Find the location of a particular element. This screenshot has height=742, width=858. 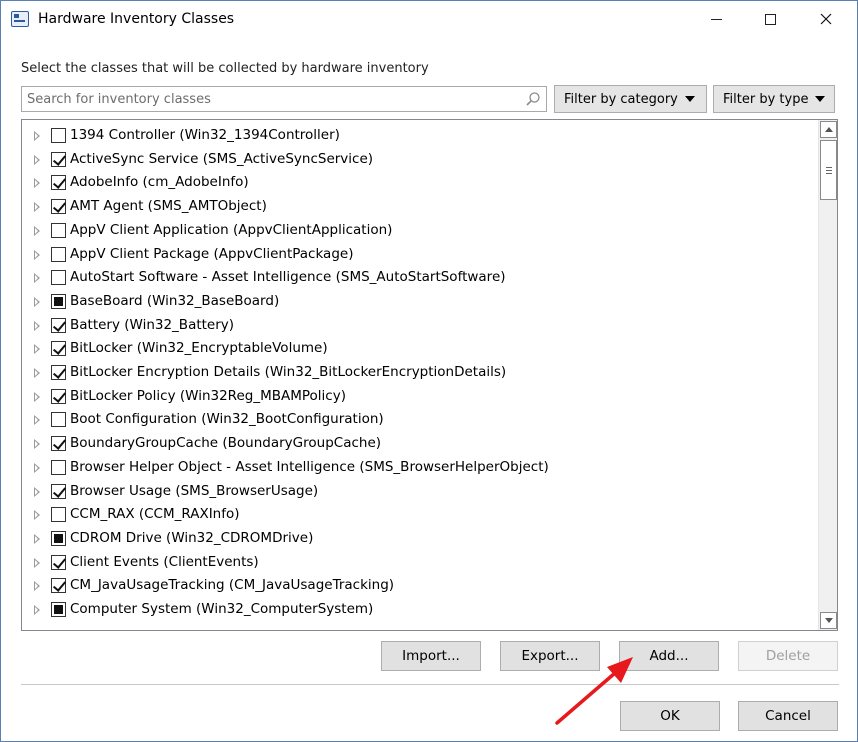

list-item: 1394 Controller (Win32_1394Controller) is located at coordinates (419, 136).